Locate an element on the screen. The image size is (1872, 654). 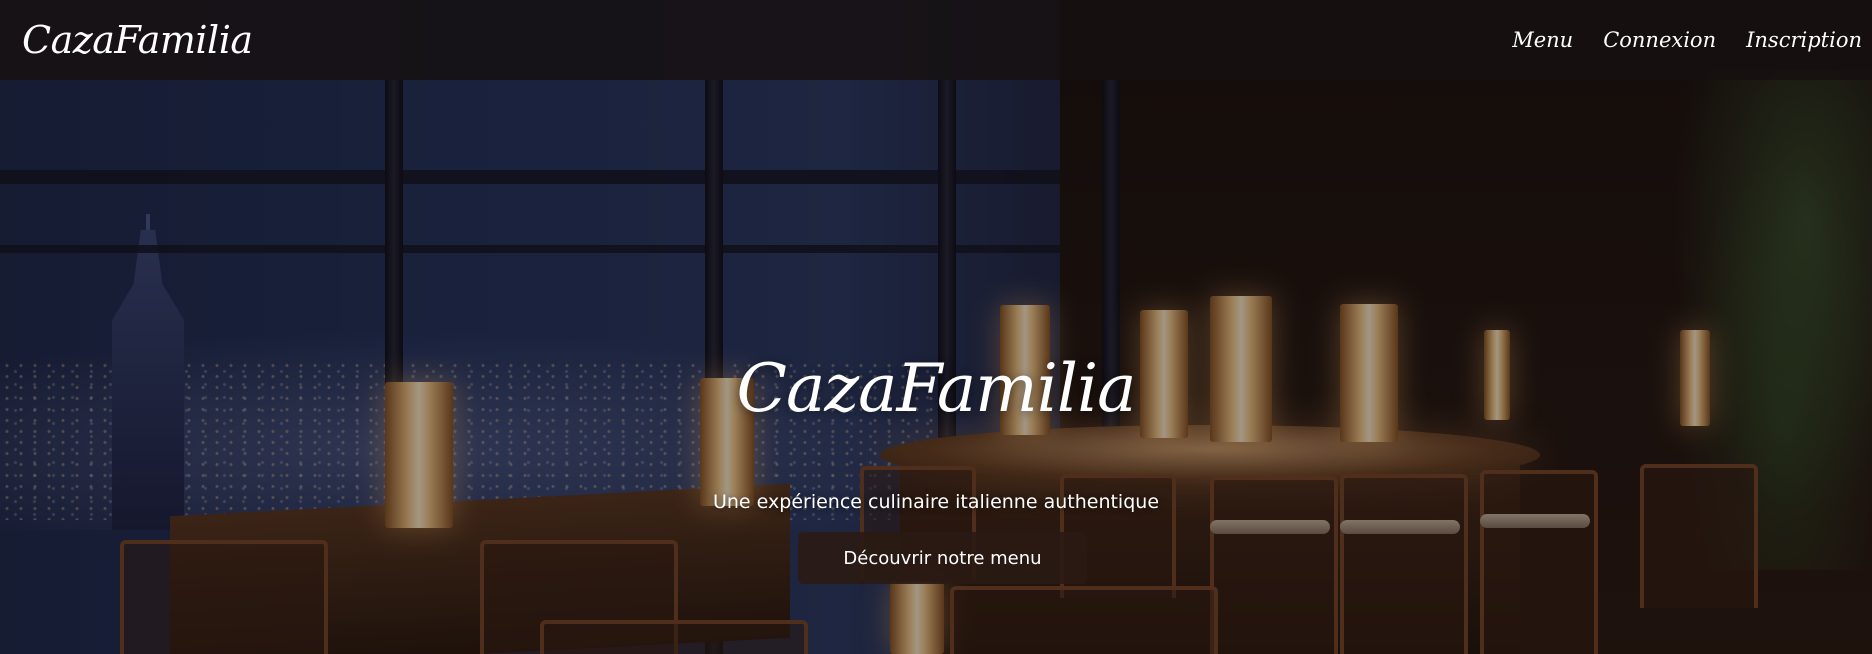
discover-menu-button: Découvrir notre menu is located at coordinates (942, 558).